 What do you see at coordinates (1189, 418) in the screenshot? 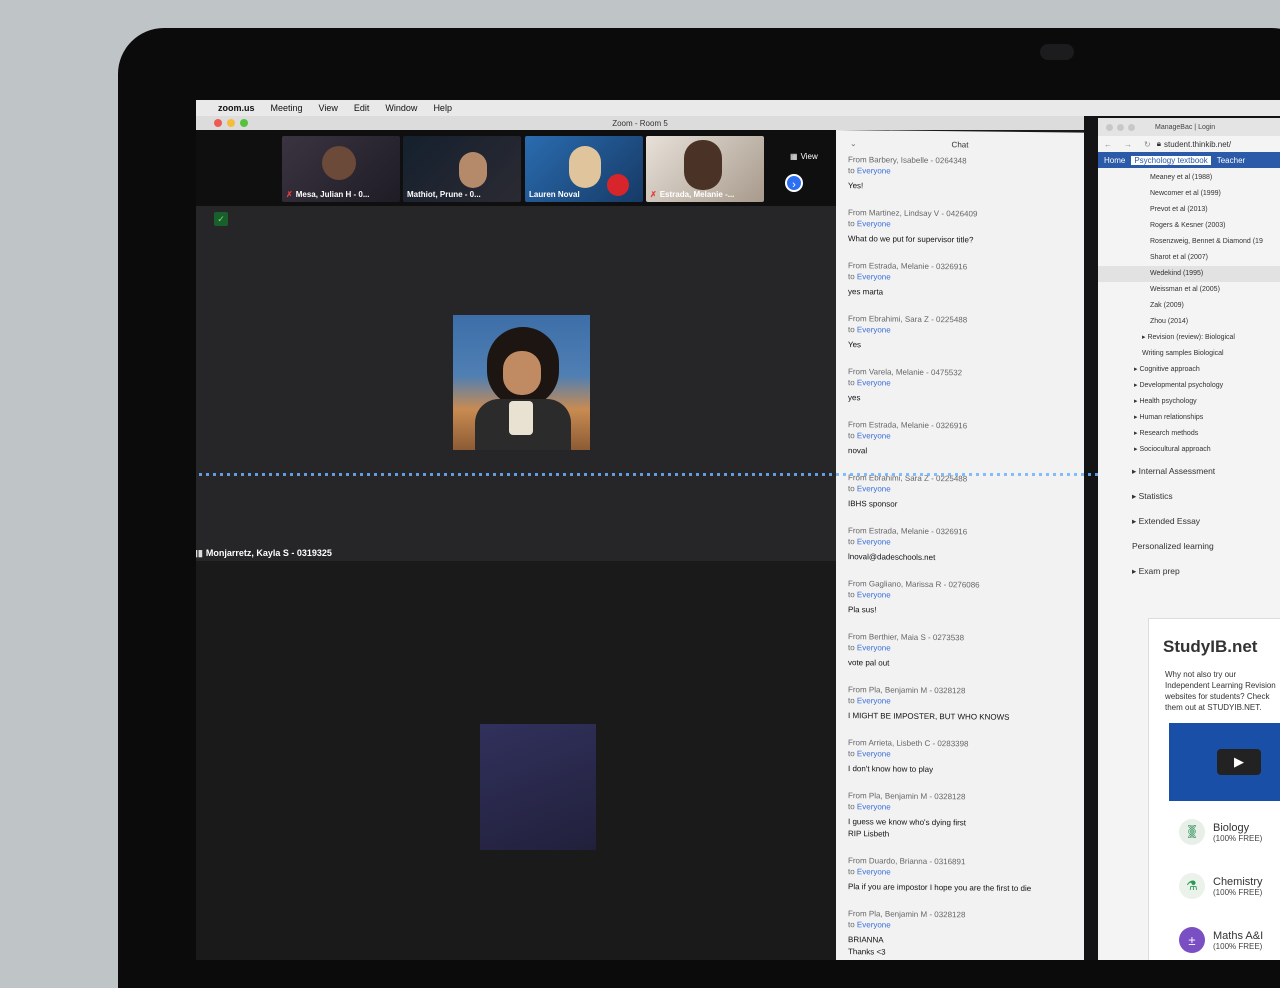
I see `tree-item: ▸ Human relationships` at bounding box center [1189, 418].